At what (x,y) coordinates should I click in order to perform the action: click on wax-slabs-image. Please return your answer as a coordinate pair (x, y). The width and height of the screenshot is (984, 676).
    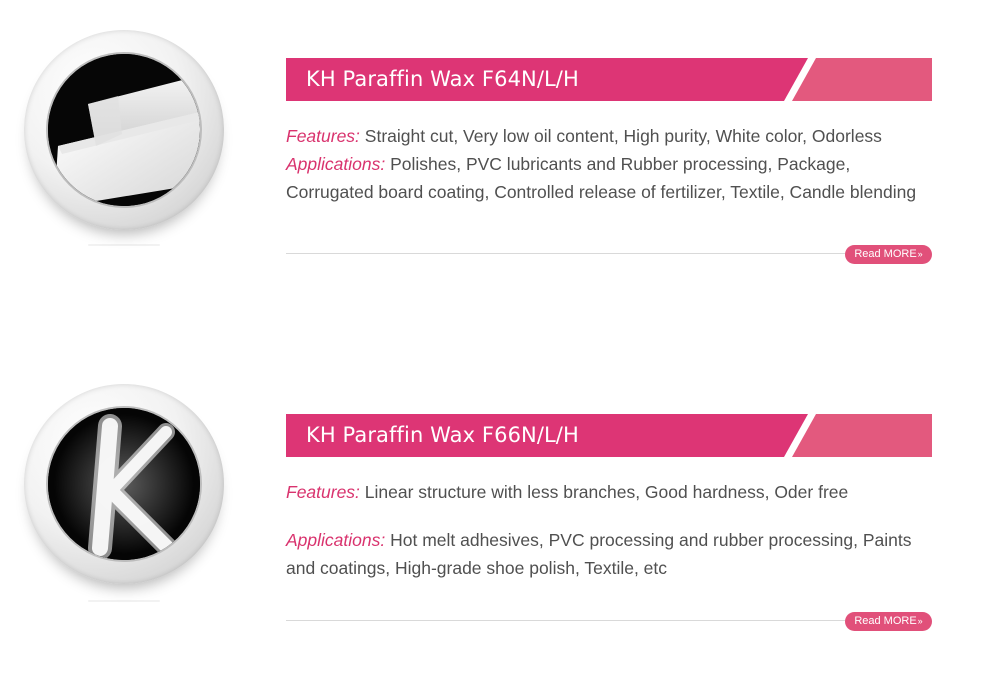
    Looking at the image, I should click on (124, 130).